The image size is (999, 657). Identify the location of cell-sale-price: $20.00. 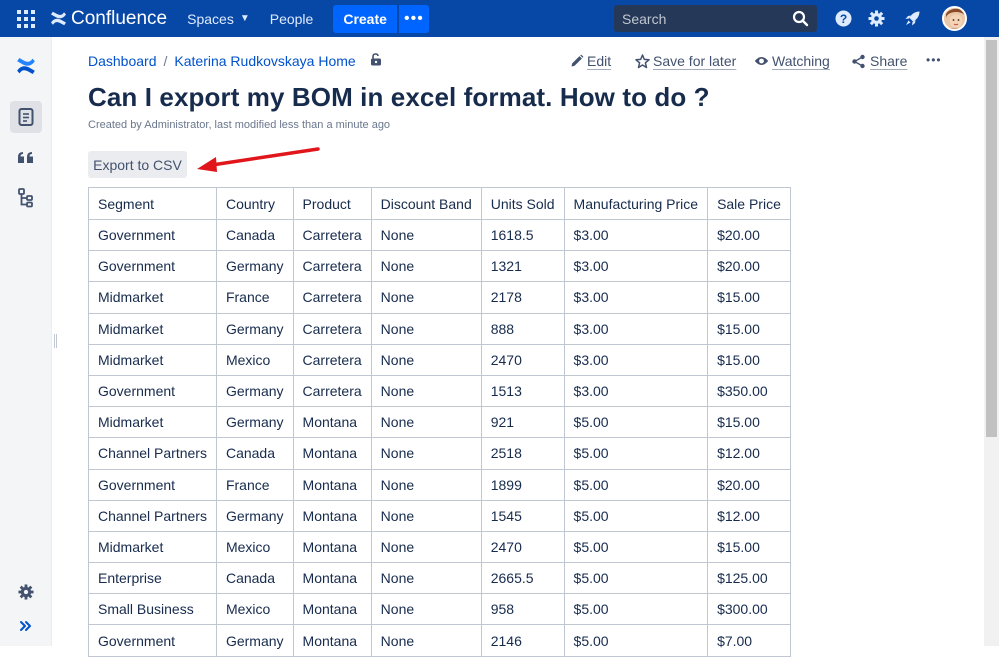
(749, 235).